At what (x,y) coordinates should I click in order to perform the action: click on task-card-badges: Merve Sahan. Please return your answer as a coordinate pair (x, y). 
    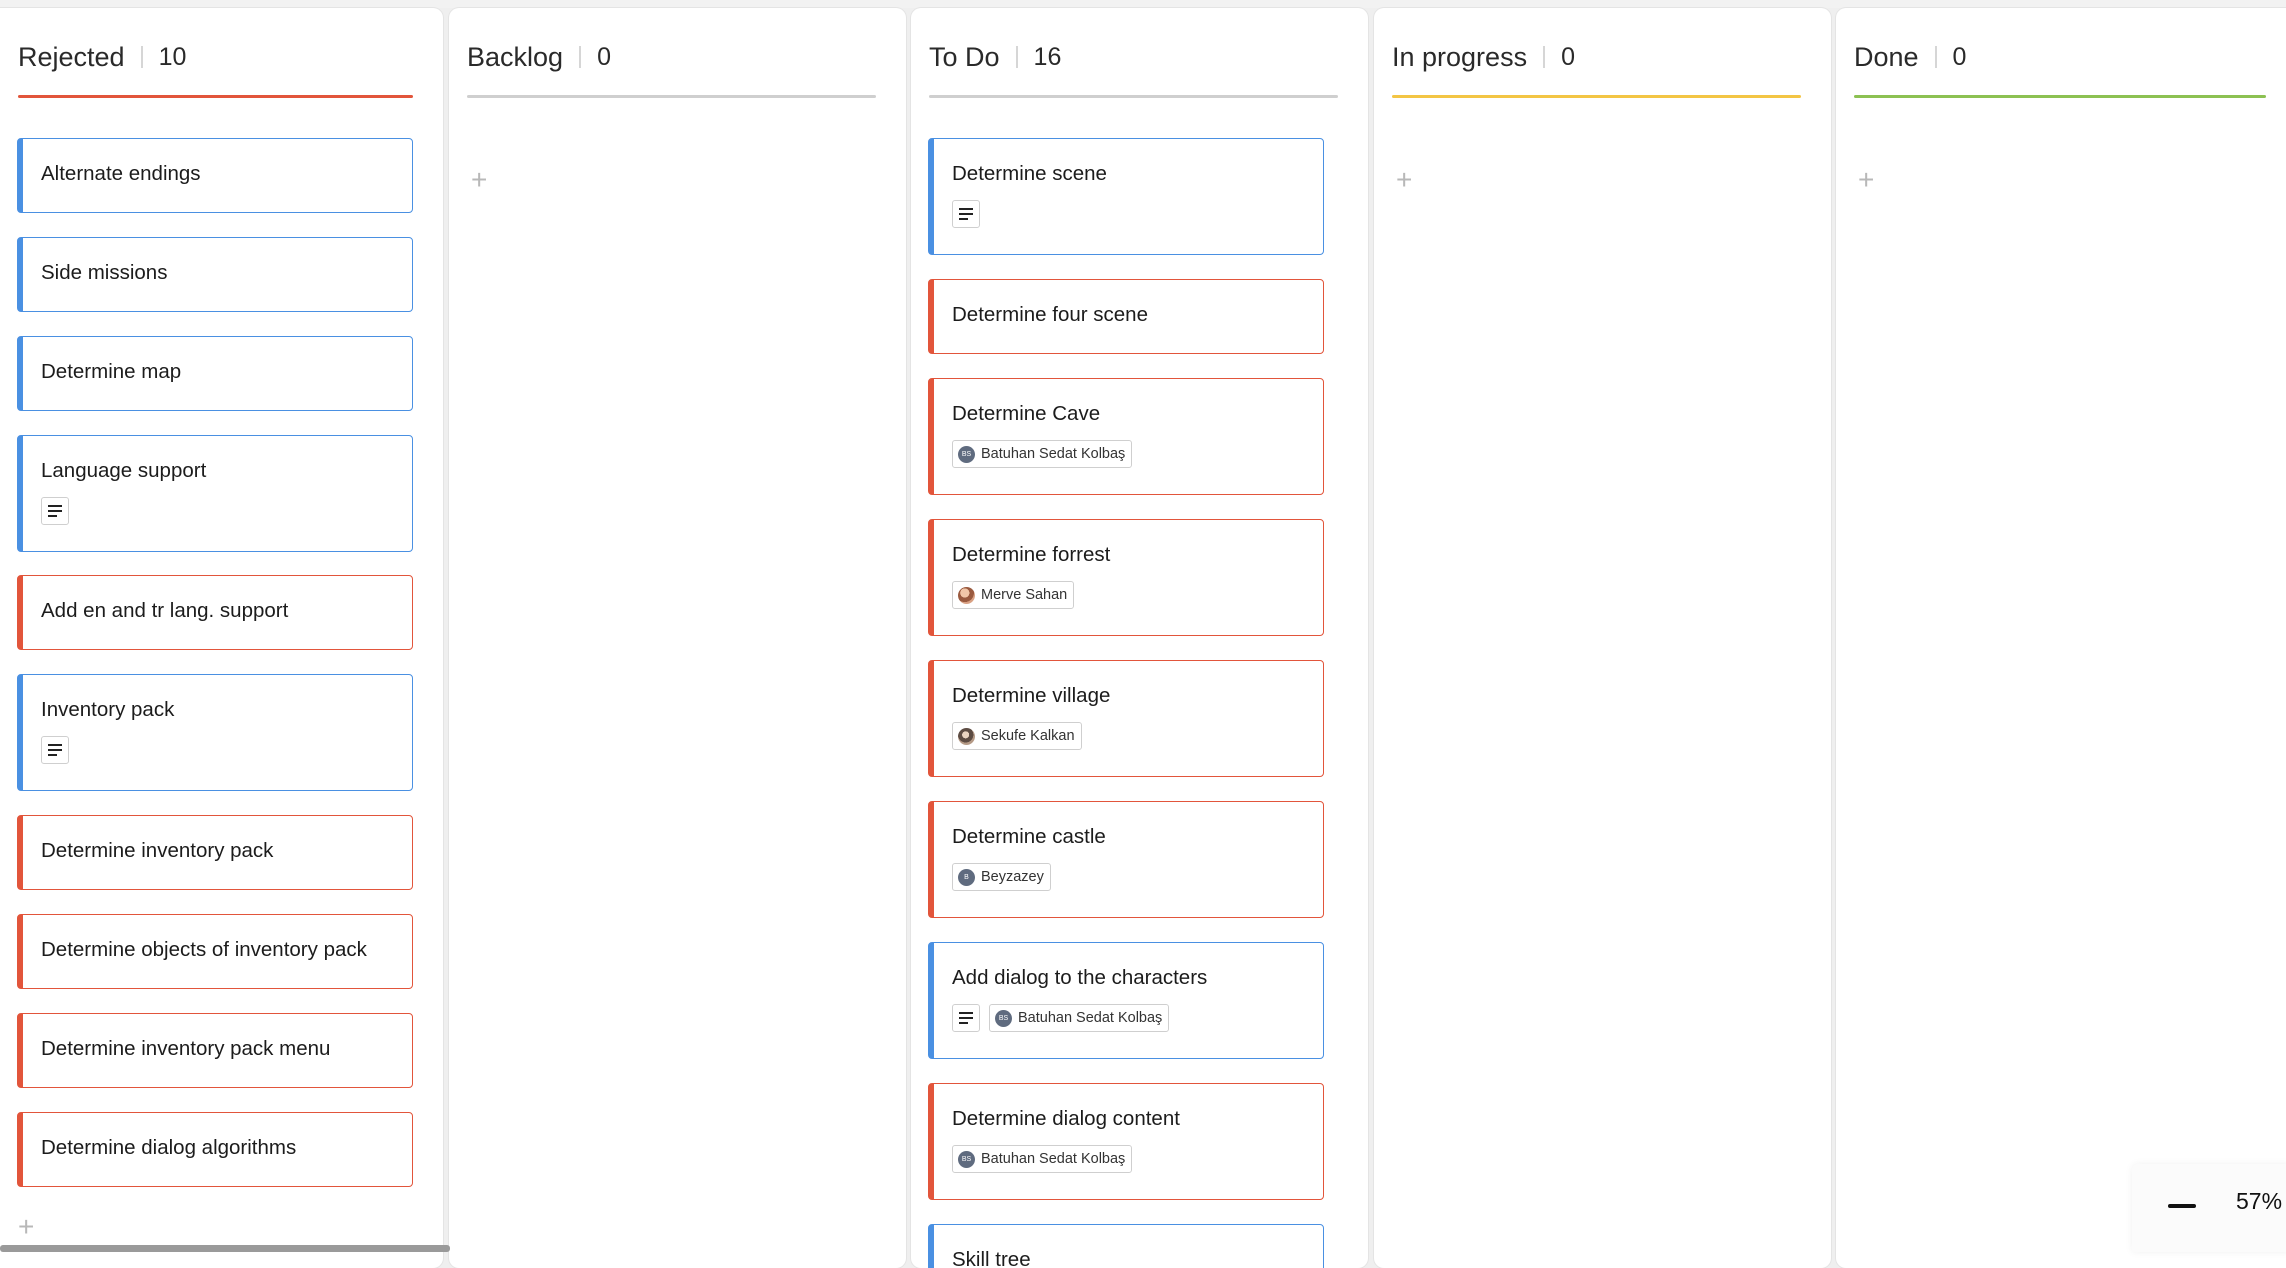
    Looking at the image, I should click on (1013, 595).